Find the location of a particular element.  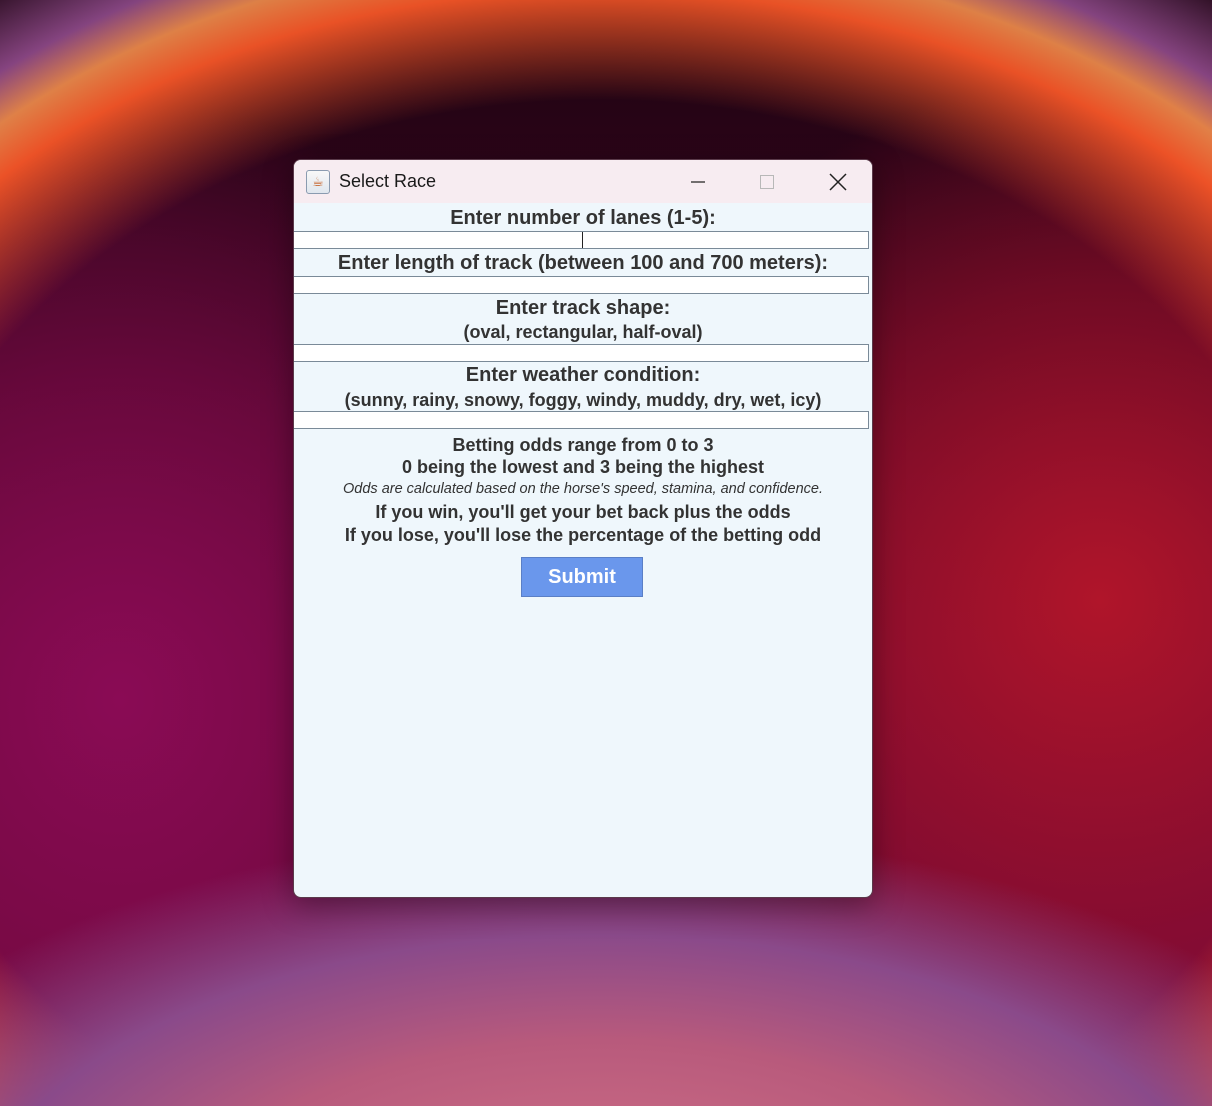

close-button is located at coordinates (838, 181).